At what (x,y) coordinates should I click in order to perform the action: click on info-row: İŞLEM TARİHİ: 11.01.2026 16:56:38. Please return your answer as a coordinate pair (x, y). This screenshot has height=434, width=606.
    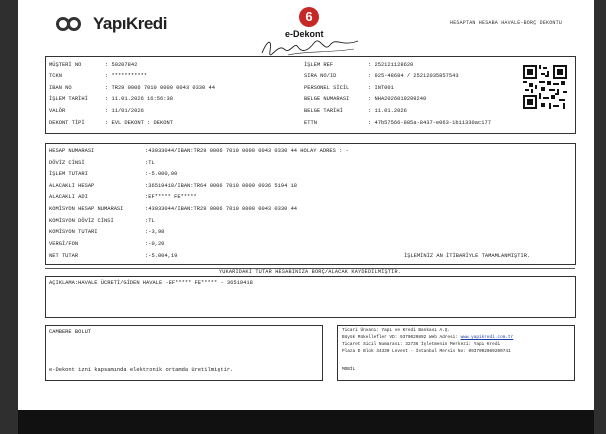
    Looking at the image, I should click on (111, 99).